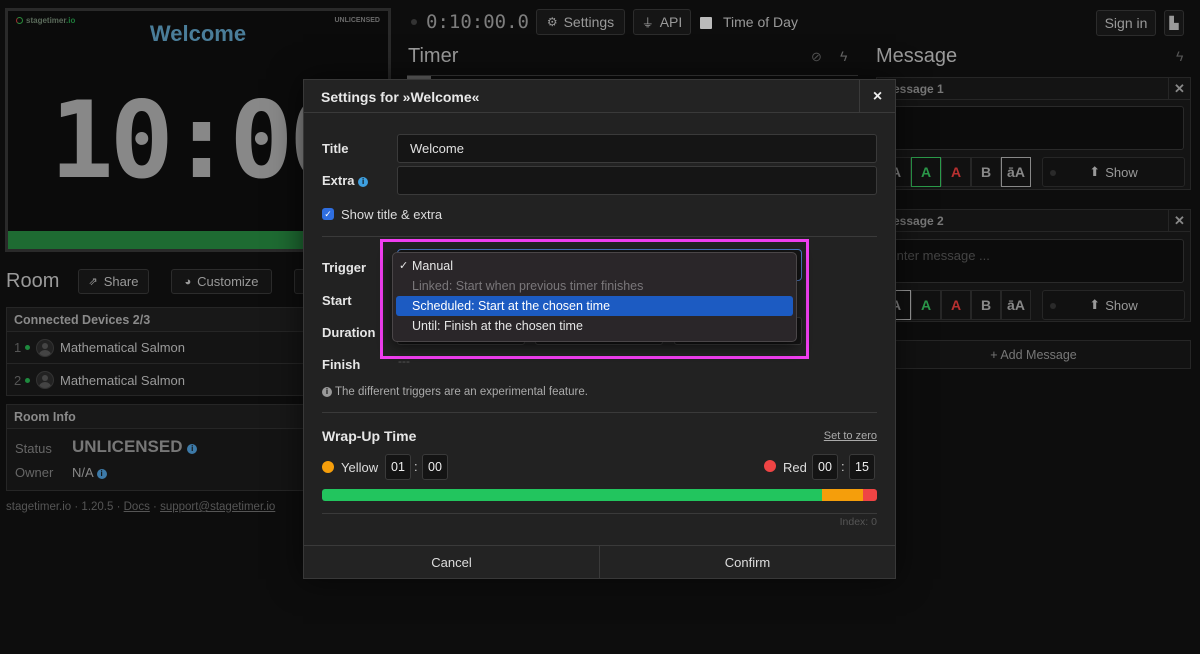 This screenshot has height=654, width=1200. I want to click on api-button: ⏚ API, so click(662, 22).